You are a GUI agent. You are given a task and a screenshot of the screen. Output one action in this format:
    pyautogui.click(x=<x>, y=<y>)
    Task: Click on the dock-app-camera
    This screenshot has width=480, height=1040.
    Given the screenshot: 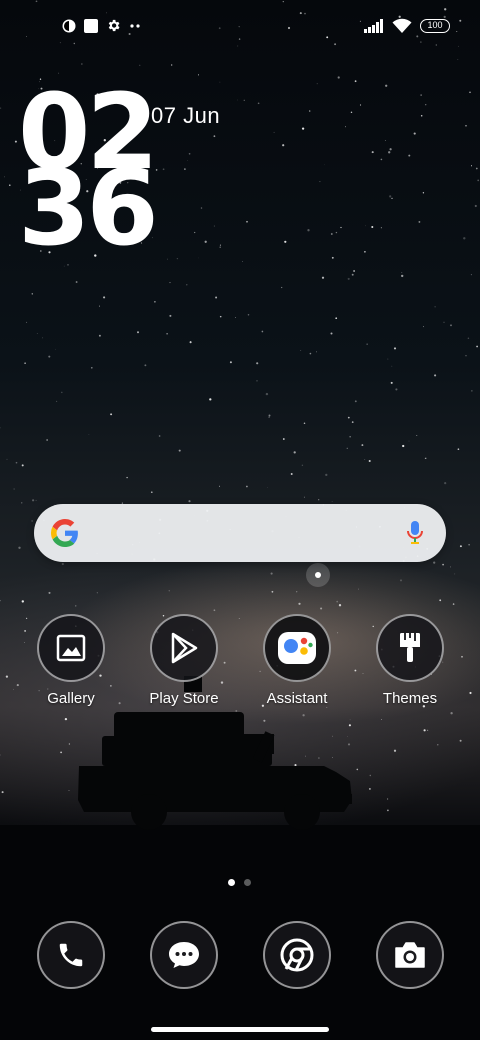 What is the action you would take?
    pyautogui.click(x=410, y=955)
    